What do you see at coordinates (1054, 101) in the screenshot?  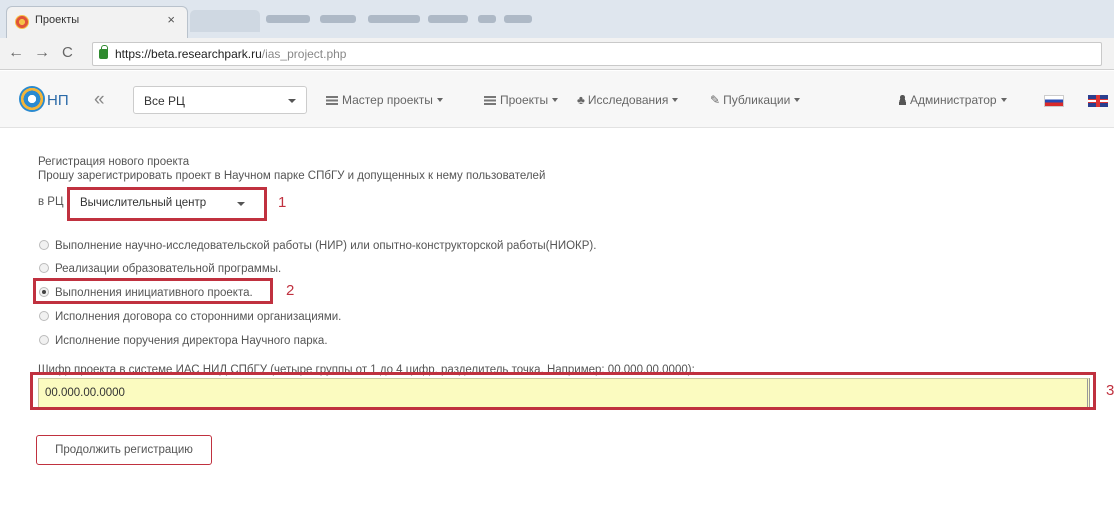 I see `russian-flag-icon` at bounding box center [1054, 101].